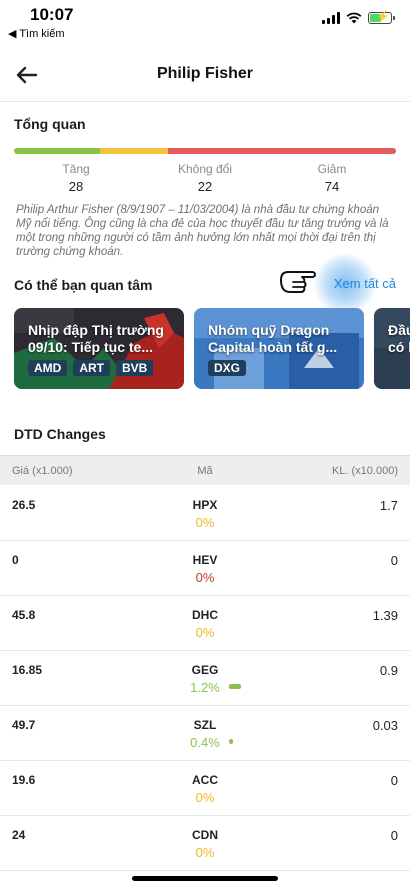 Image resolution: width=410 pixels, height=884 pixels. Describe the element at coordinates (57, 151) in the screenshot. I see `stat-bar-up` at that location.